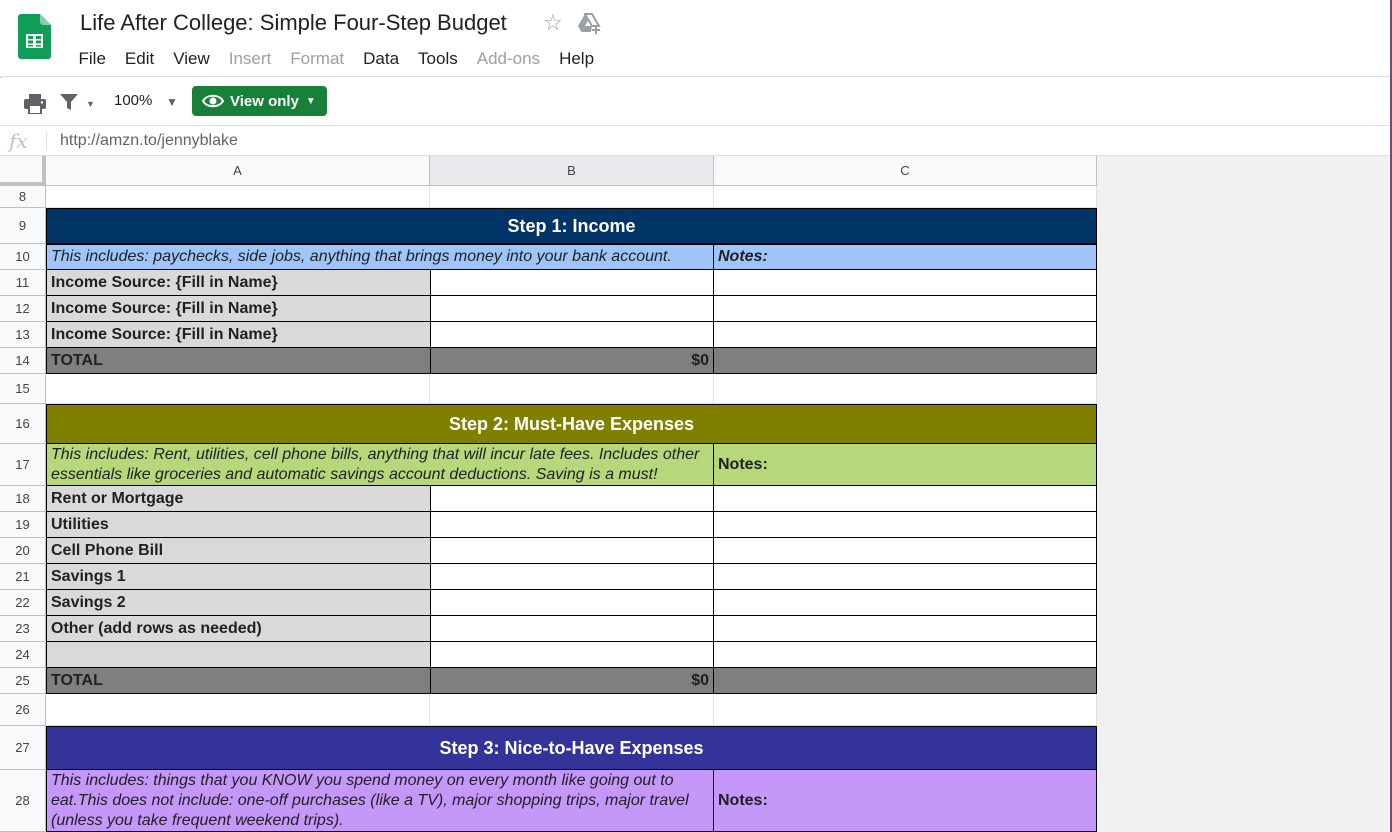  Describe the element at coordinates (23, 629) in the screenshot. I see `row-header-23: 23` at that location.